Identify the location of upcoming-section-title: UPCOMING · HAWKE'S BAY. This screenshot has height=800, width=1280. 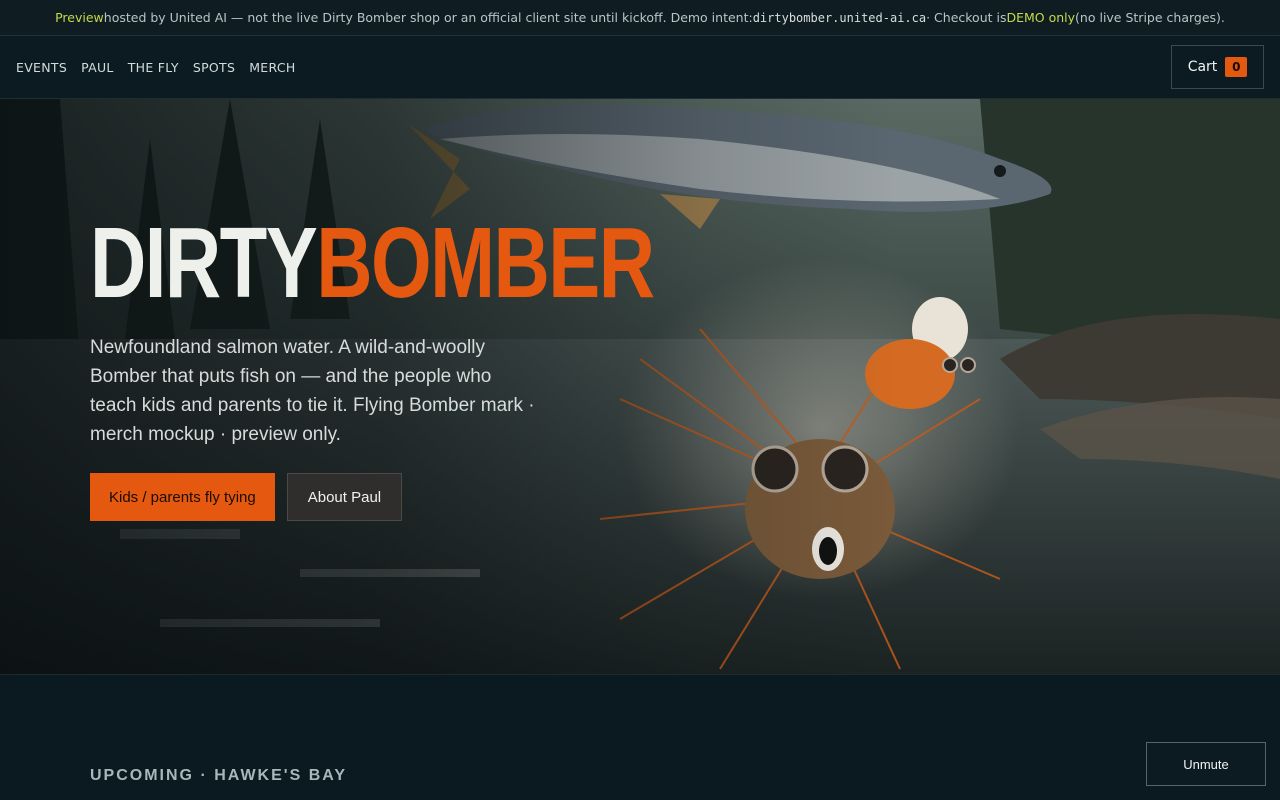
(219, 775).